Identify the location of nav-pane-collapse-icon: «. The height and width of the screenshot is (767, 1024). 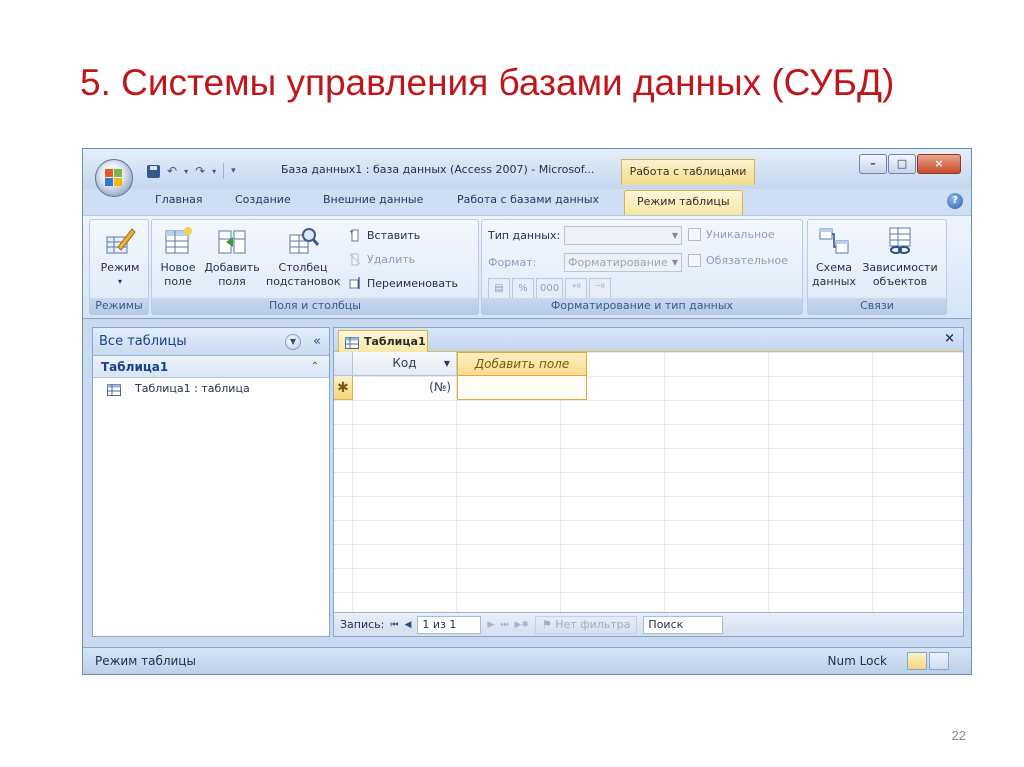
(317, 342).